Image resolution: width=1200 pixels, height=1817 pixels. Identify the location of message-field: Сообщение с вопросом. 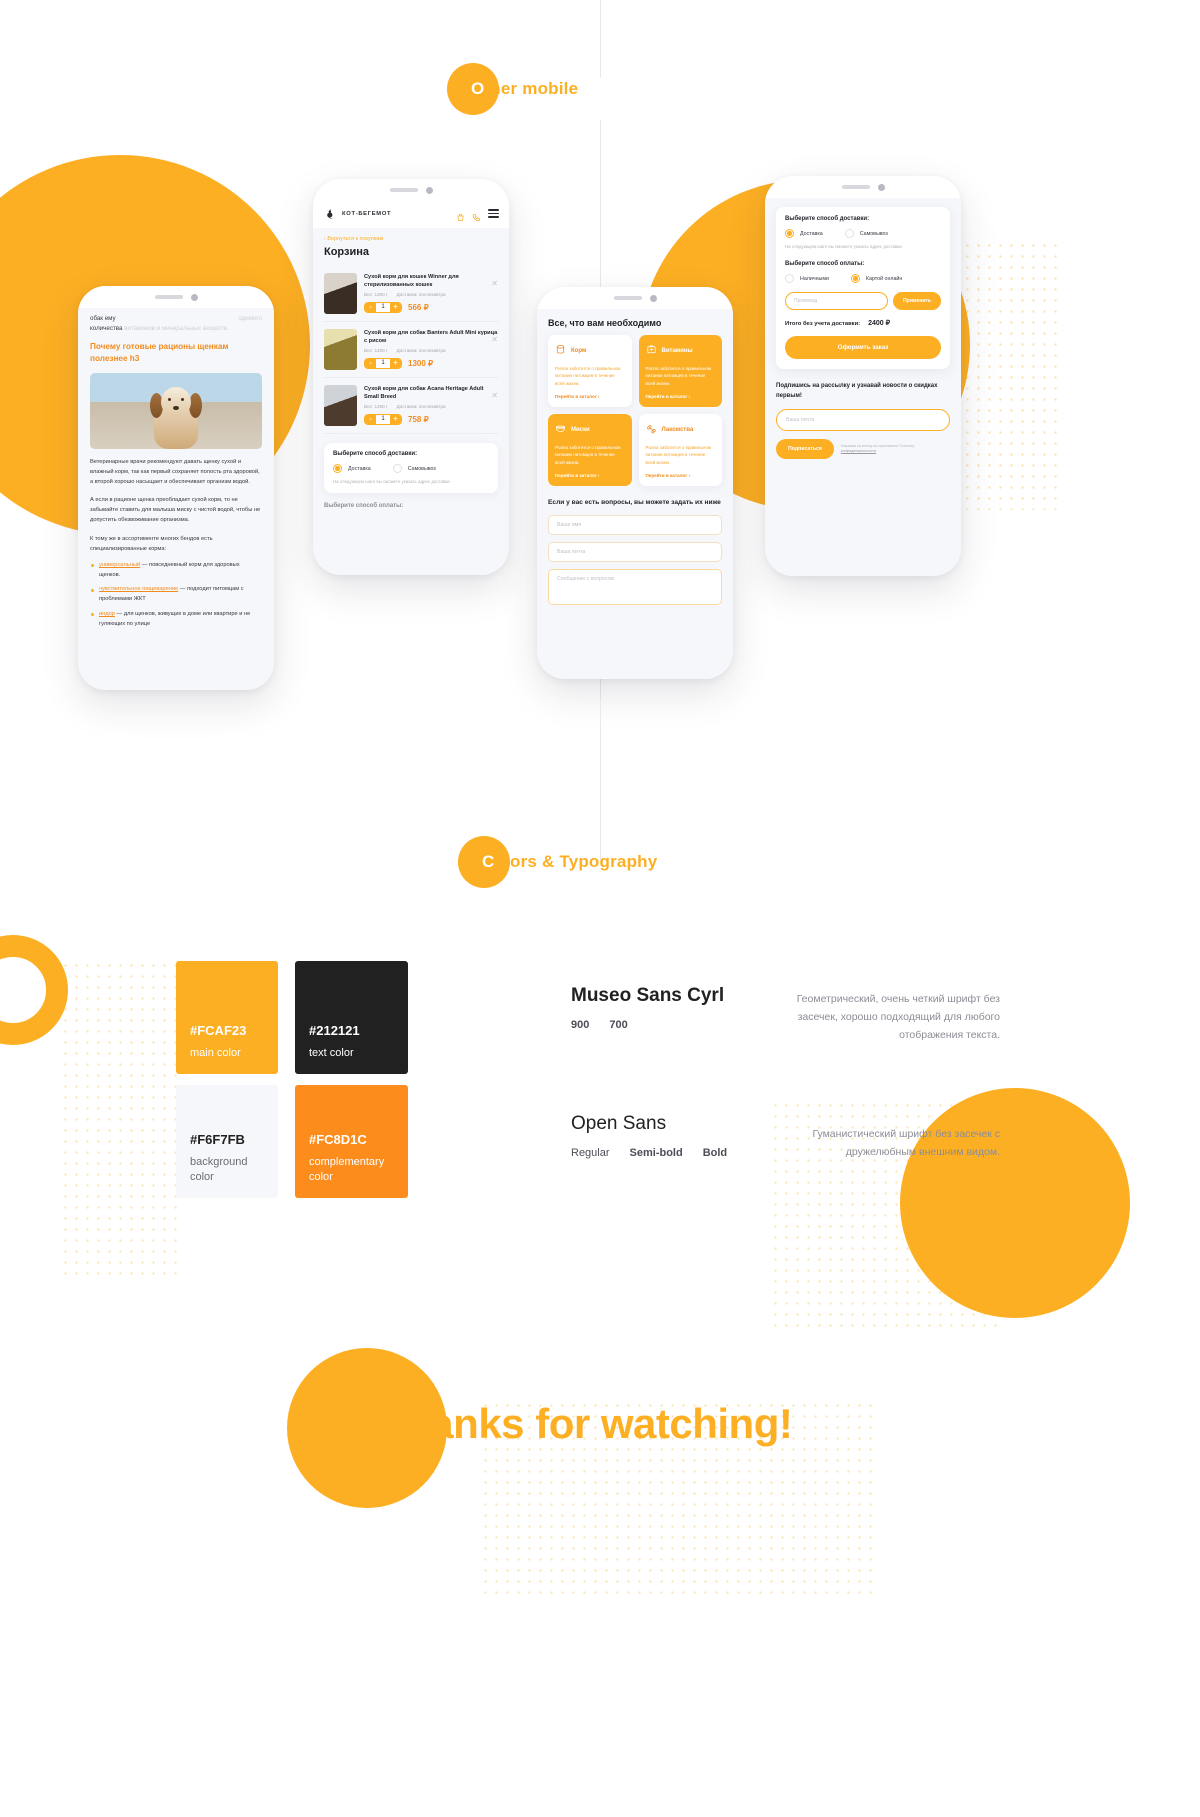
(635, 586).